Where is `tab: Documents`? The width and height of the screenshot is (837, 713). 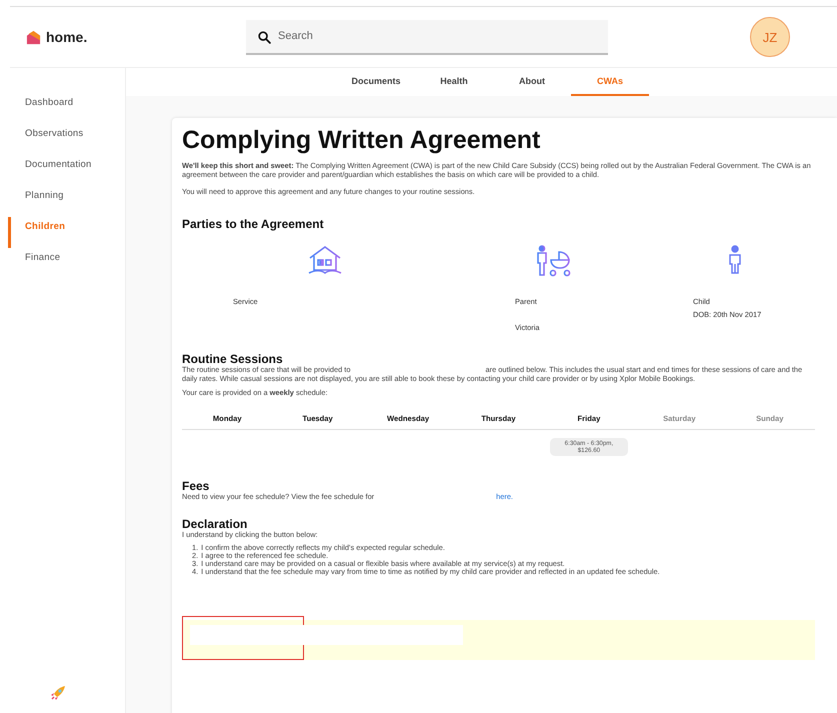
tab: Documents is located at coordinates (376, 82).